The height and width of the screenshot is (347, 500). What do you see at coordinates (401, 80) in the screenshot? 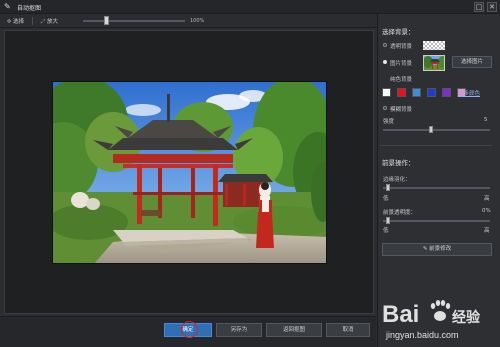
I see `solid-bg-label: 纯色背景` at bounding box center [401, 80].